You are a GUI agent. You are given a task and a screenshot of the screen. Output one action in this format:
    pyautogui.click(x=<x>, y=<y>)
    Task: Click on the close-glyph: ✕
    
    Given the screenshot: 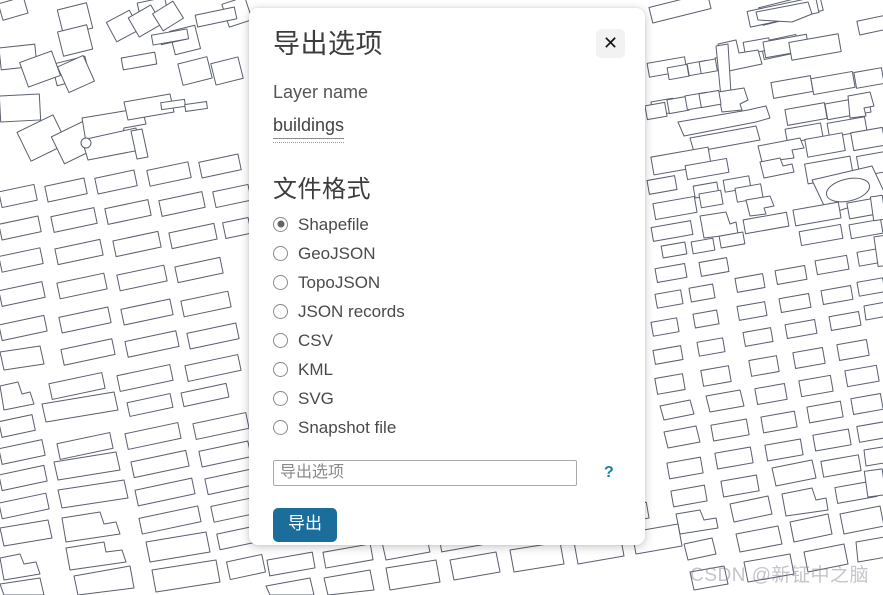 What is the action you would take?
    pyautogui.click(x=610, y=43)
    